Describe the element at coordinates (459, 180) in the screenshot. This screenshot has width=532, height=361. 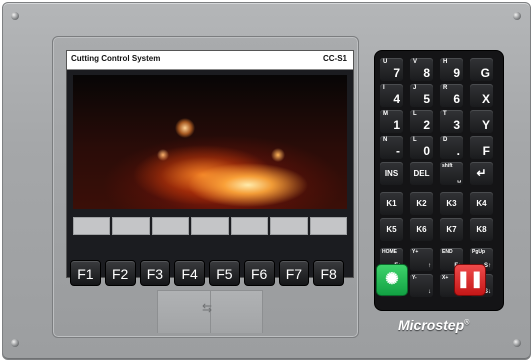
I see `space-icon: ␣` at that location.